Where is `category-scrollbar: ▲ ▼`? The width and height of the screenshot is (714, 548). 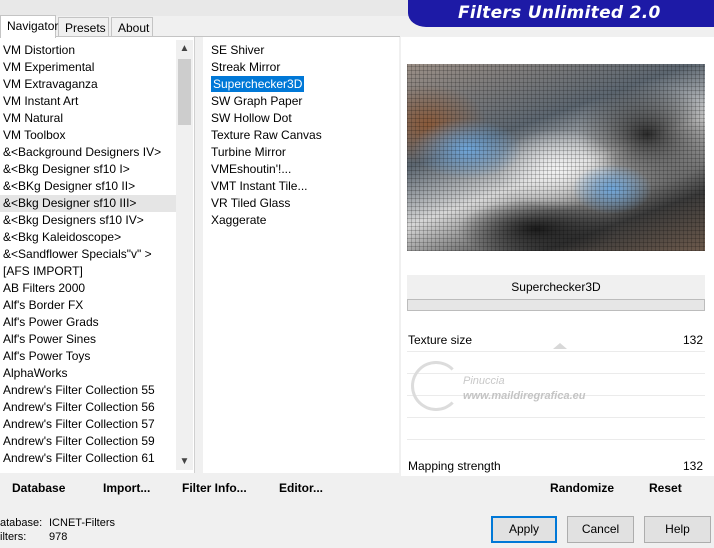
category-scrollbar: ▲ ▼ is located at coordinates (184, 255).